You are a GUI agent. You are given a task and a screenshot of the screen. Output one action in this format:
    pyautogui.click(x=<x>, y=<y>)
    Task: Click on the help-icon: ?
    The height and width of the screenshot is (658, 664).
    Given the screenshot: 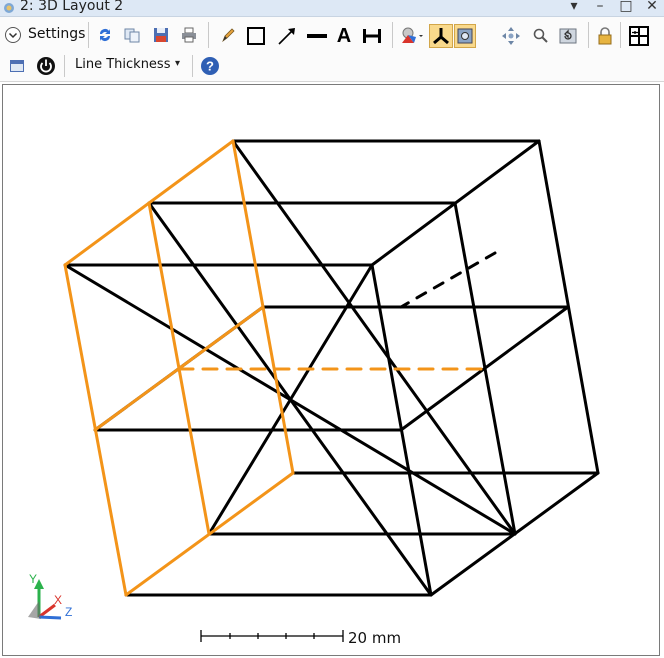 What is the action you would take?
    pyautogui.click(x=210, y=66)
    